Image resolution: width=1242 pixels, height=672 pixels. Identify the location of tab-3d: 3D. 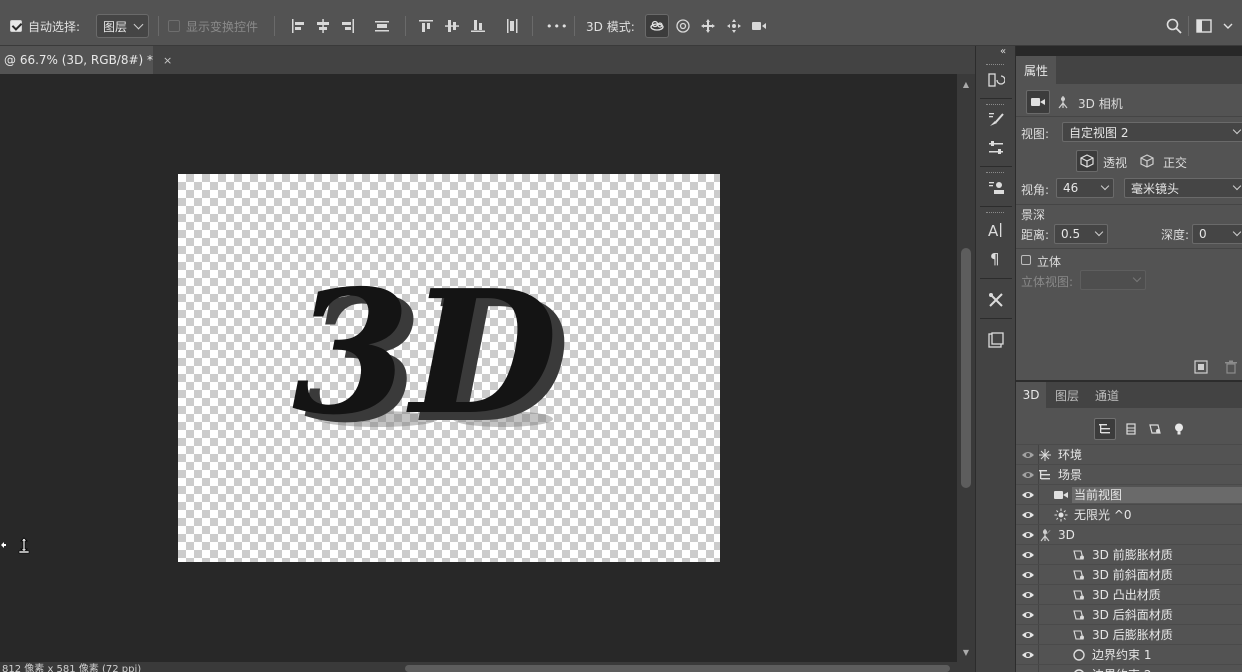
(1031, 395).